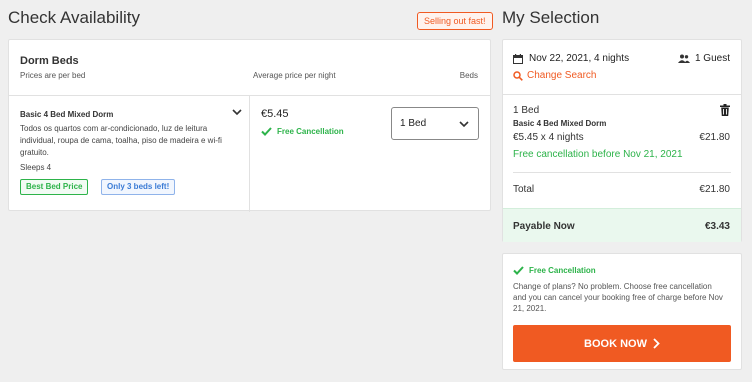 This screenshot has width=752, height=382. Describe the element at coordinates (717, 226) in the screenshot. I see `payable-now-value: €3.43` at that location.